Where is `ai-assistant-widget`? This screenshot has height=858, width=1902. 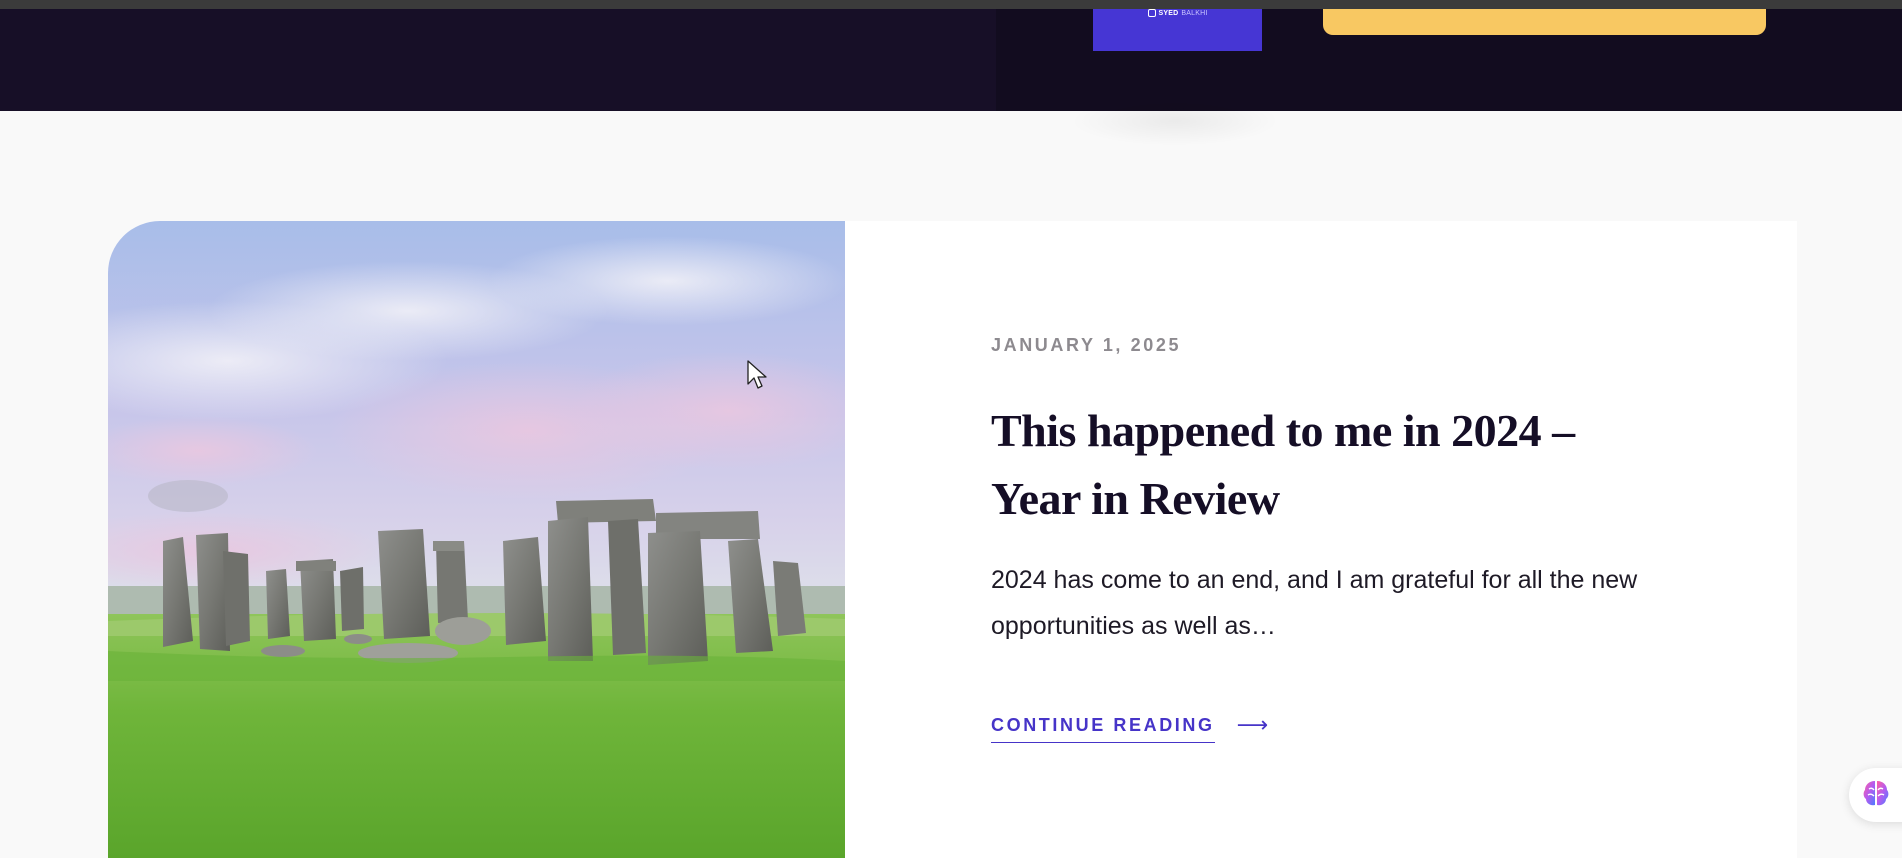 ai-assistant-widget is located at coordinates (1875, 795).